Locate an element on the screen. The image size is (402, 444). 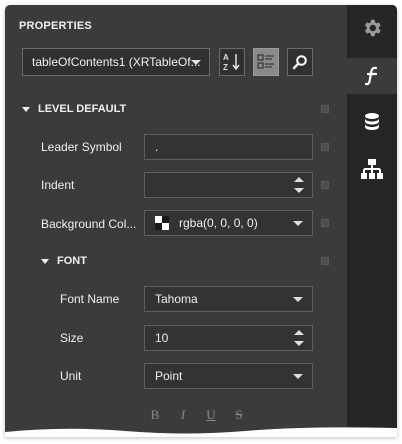
search-icon is located at coordinates (299, 62).